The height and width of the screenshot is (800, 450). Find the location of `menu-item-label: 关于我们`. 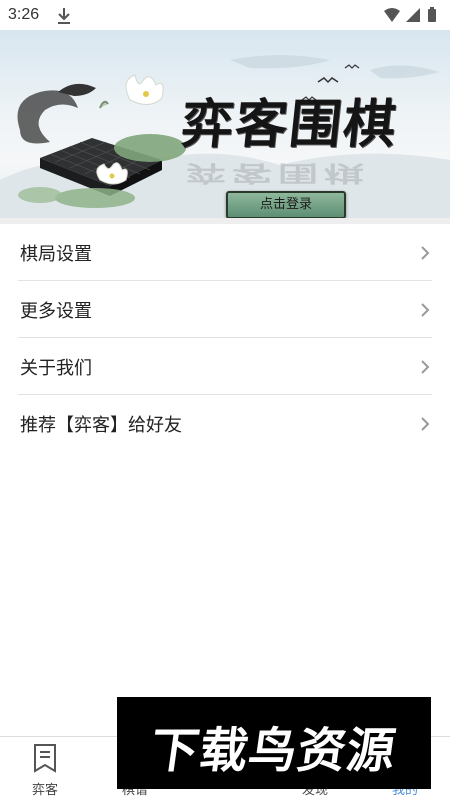

menu-item-label: 关于我们 is located at coordinates (56, 368).